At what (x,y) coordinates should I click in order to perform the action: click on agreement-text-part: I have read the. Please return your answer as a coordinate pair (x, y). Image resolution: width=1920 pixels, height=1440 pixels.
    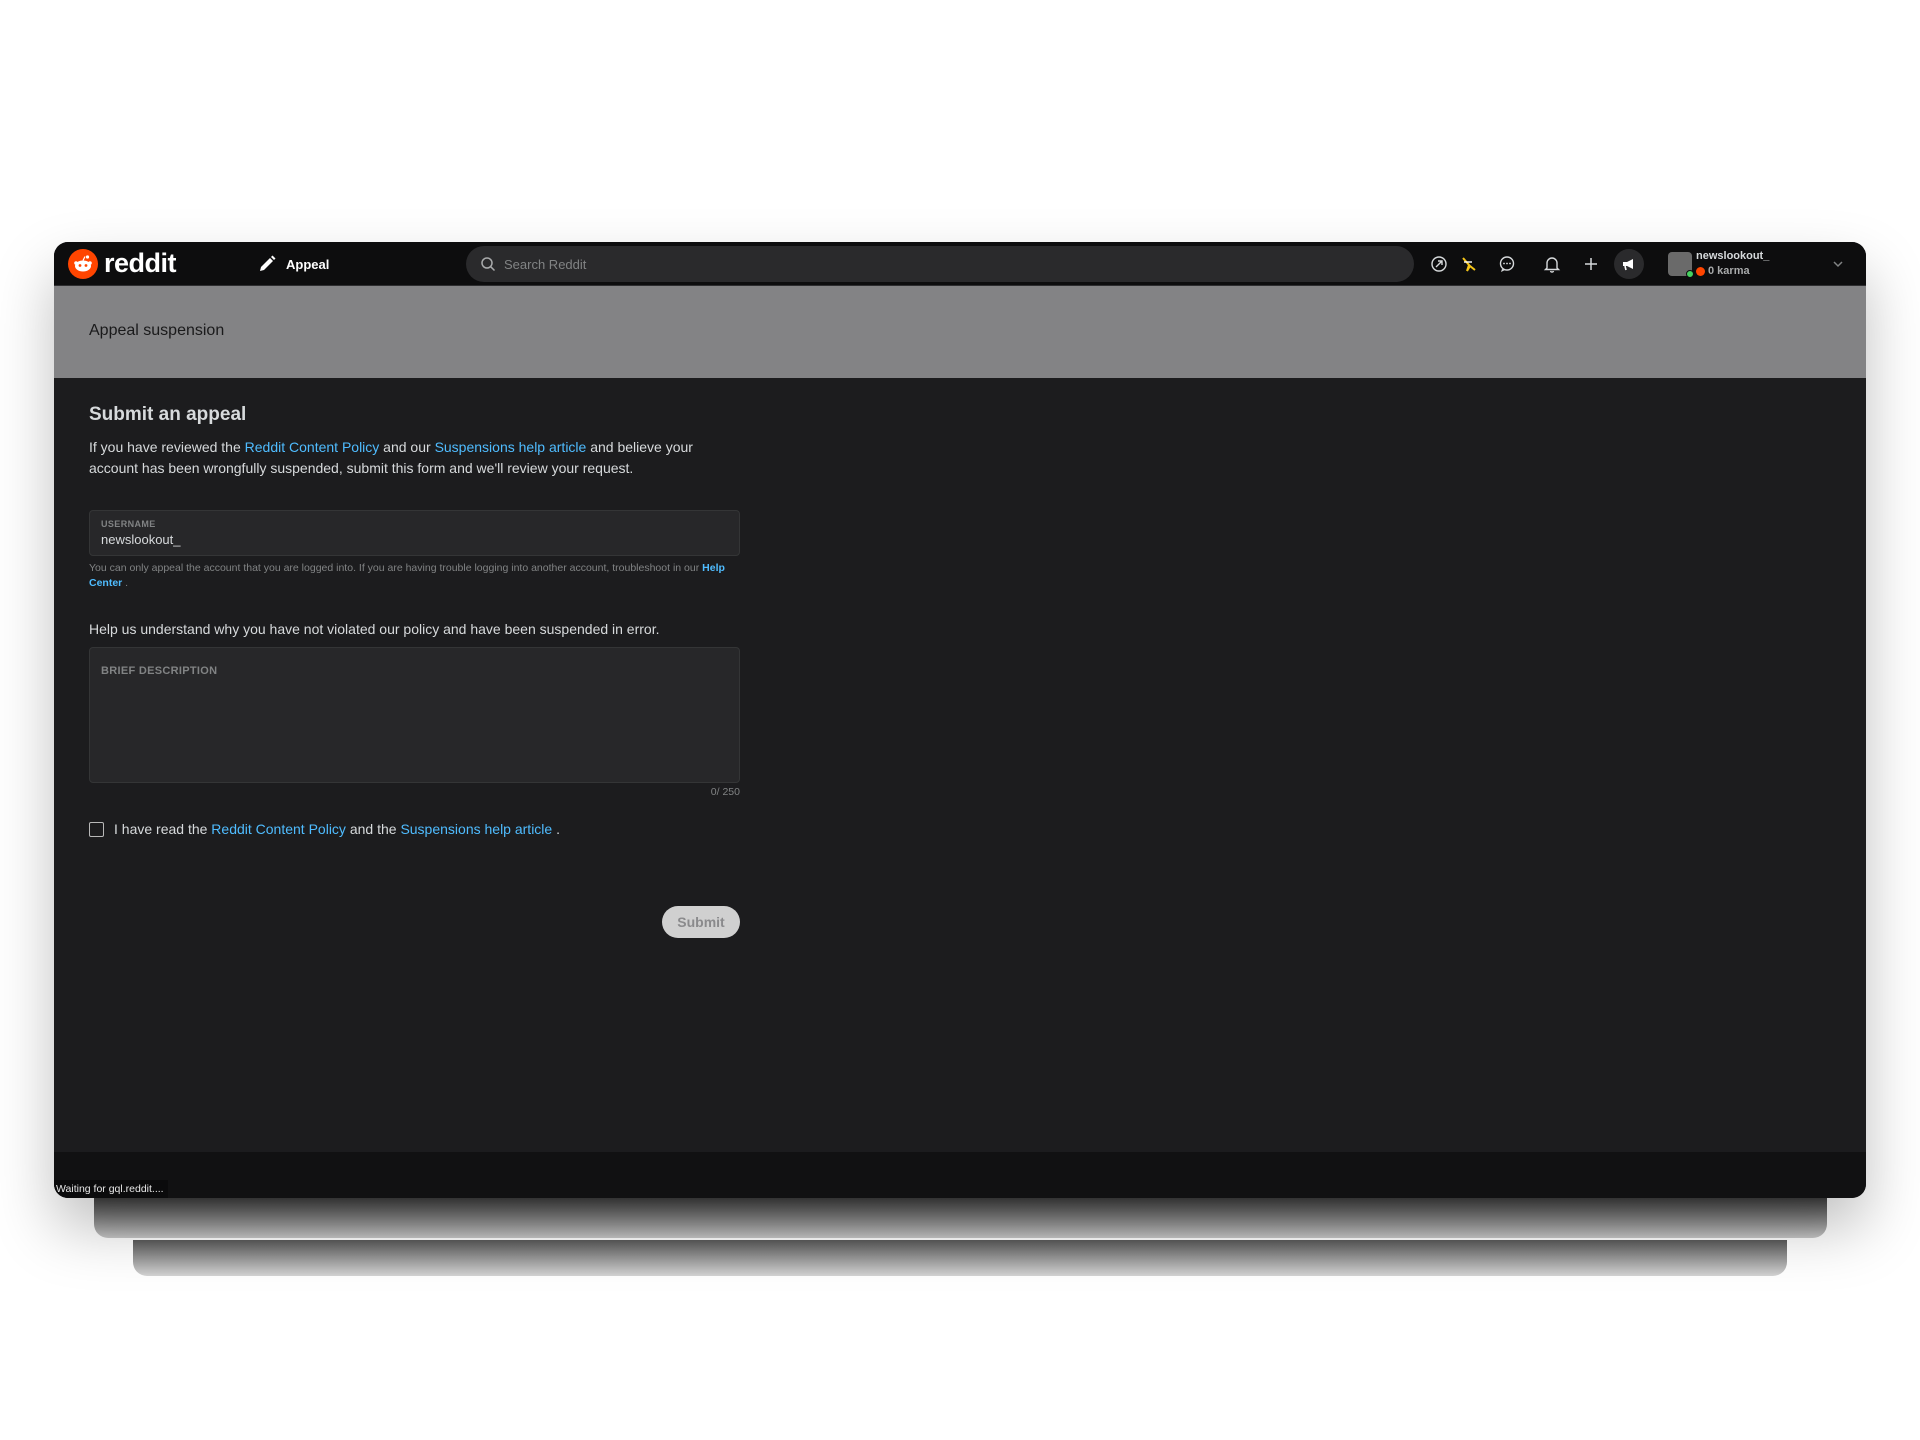
    Looking at the image, I should click on (163, 829).